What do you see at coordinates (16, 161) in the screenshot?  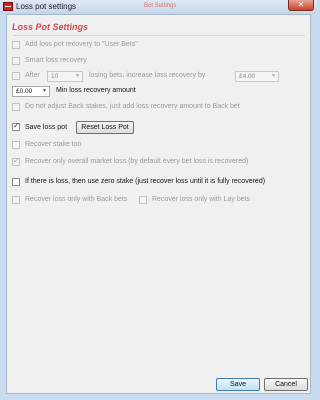 I see `recover-overall-checkbox` at bounding box center [16, 161].